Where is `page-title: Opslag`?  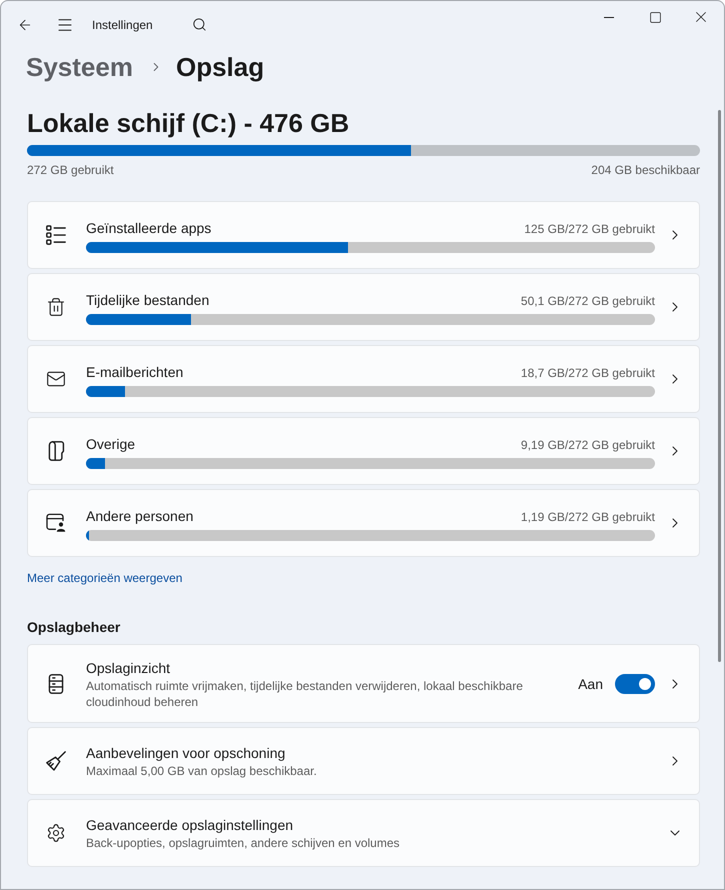
page-title: Opslag is located at coordinates (220, 67).